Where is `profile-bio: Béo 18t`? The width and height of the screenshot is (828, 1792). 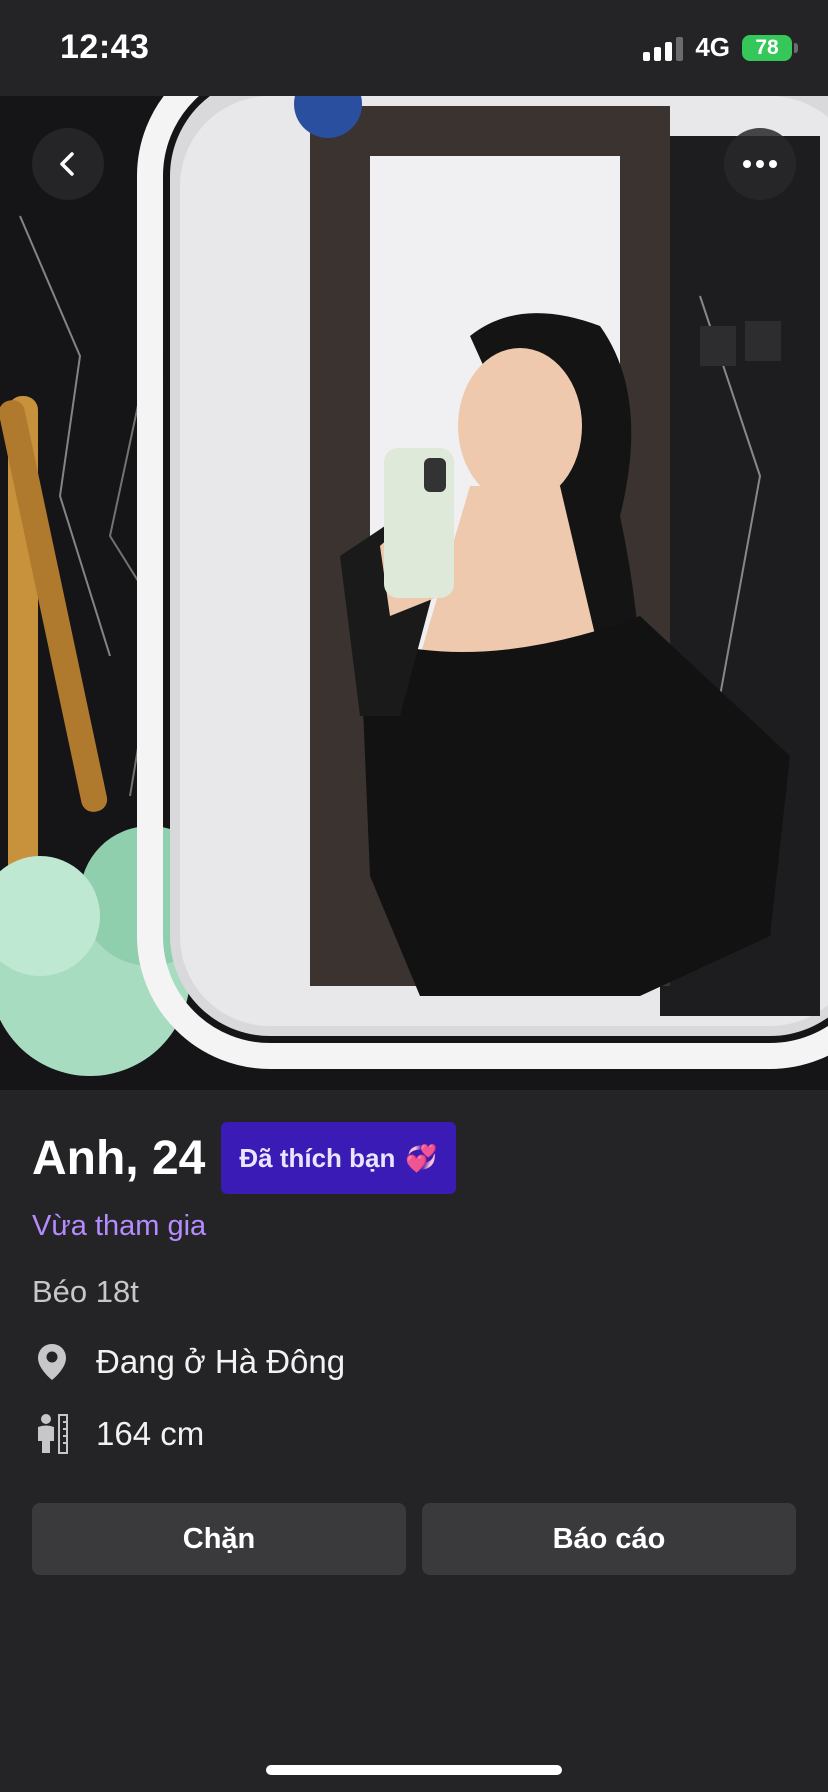 profile-bio: Béo 18t is located at coordinates (85, 1291).